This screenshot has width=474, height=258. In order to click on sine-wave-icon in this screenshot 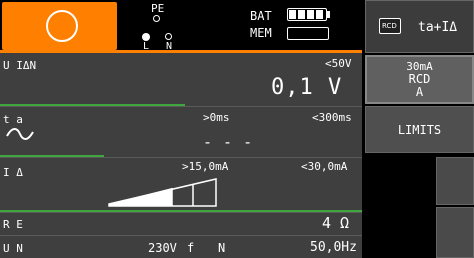, I will do `click(20, 134)`.